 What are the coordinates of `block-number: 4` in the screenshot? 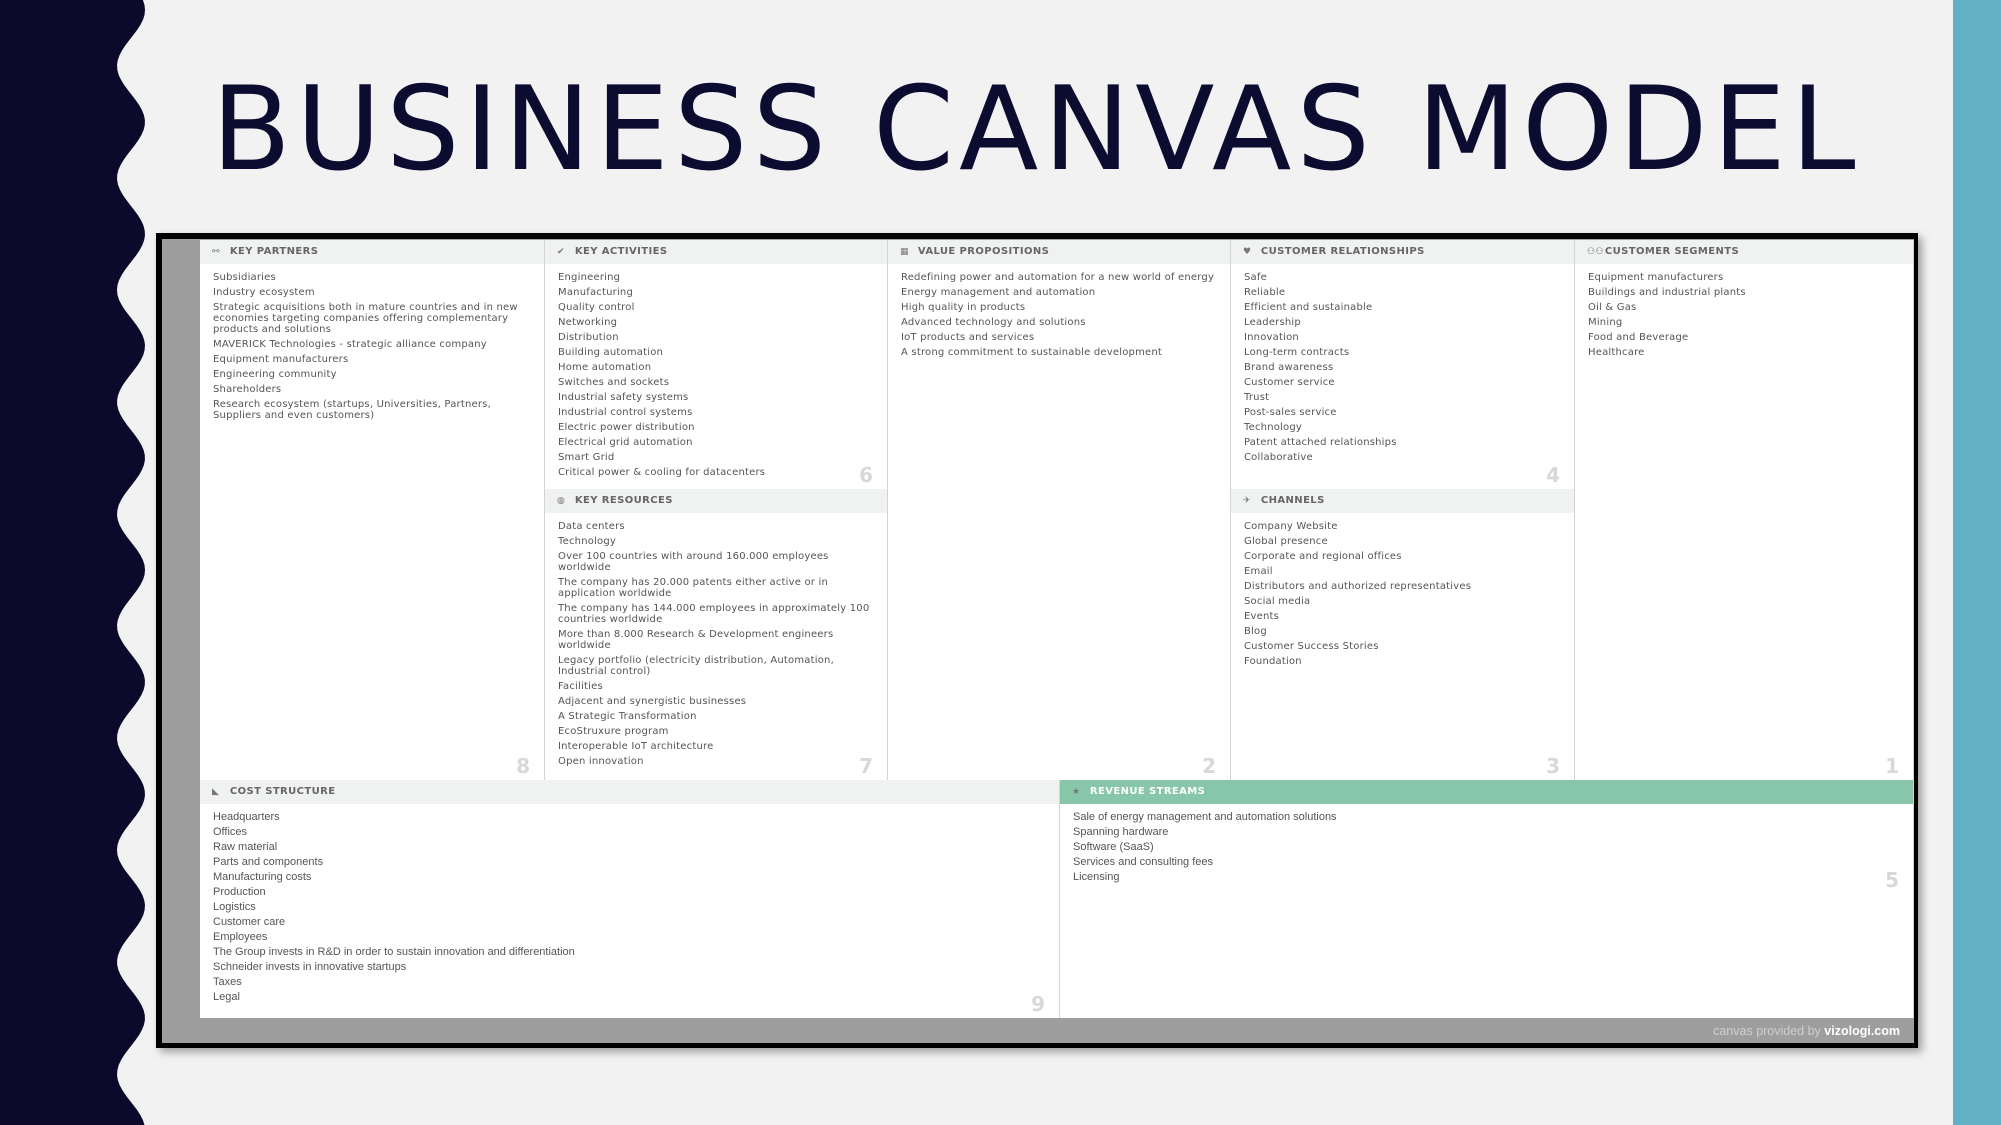 It's located at (1553, 475).